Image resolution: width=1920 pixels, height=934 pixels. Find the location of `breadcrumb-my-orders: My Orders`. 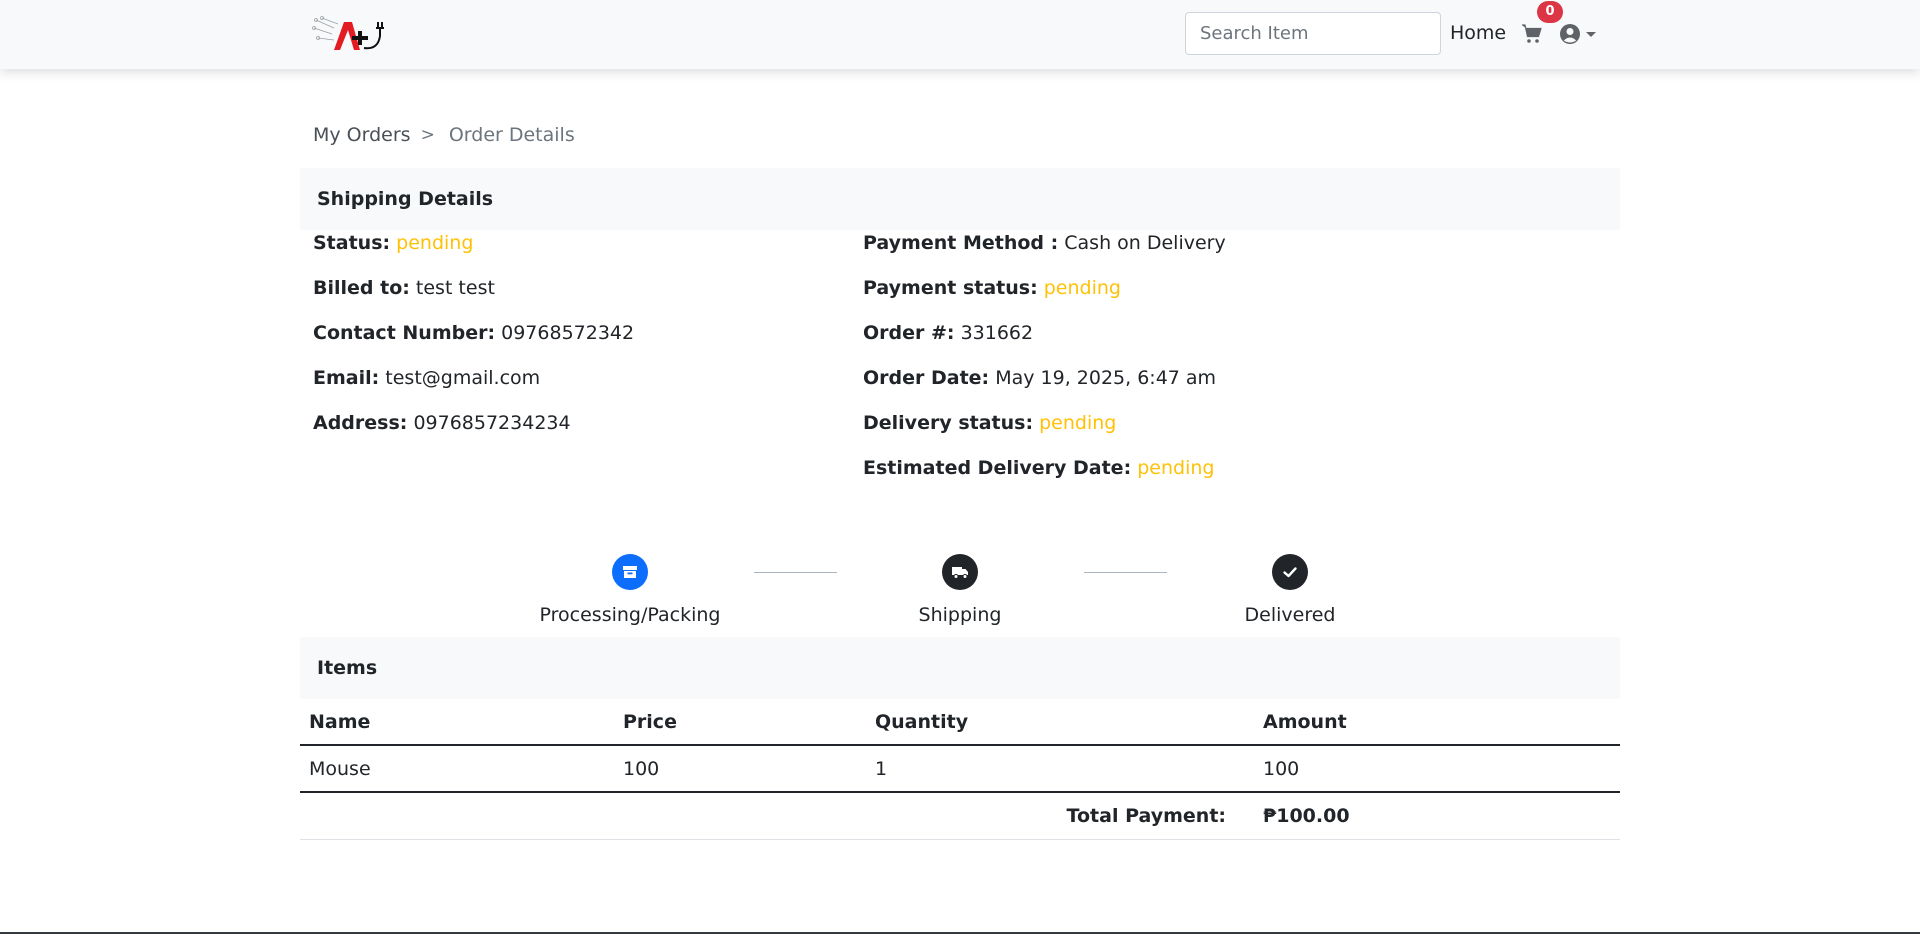

breadcrumb-my-orders: My Orders is located at coordinates (362, 135).